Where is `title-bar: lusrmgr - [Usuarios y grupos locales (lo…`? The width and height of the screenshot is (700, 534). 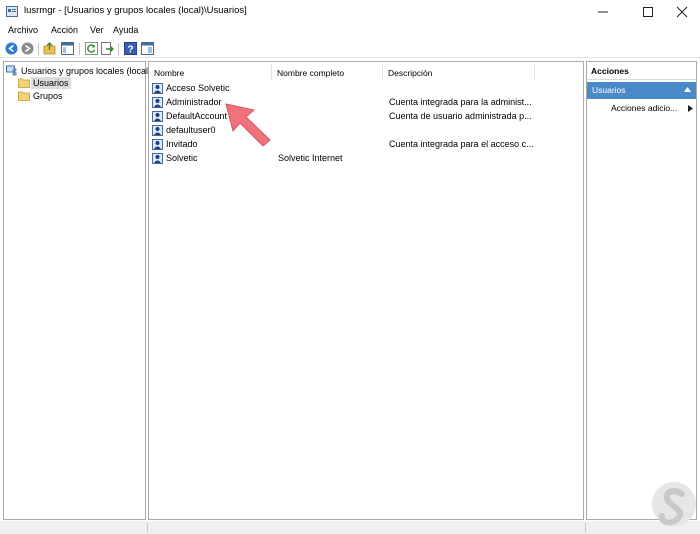
title-bar: lusrmgr - [Usuarios y grupos locales (lo… is located at coordinates (350, 12).